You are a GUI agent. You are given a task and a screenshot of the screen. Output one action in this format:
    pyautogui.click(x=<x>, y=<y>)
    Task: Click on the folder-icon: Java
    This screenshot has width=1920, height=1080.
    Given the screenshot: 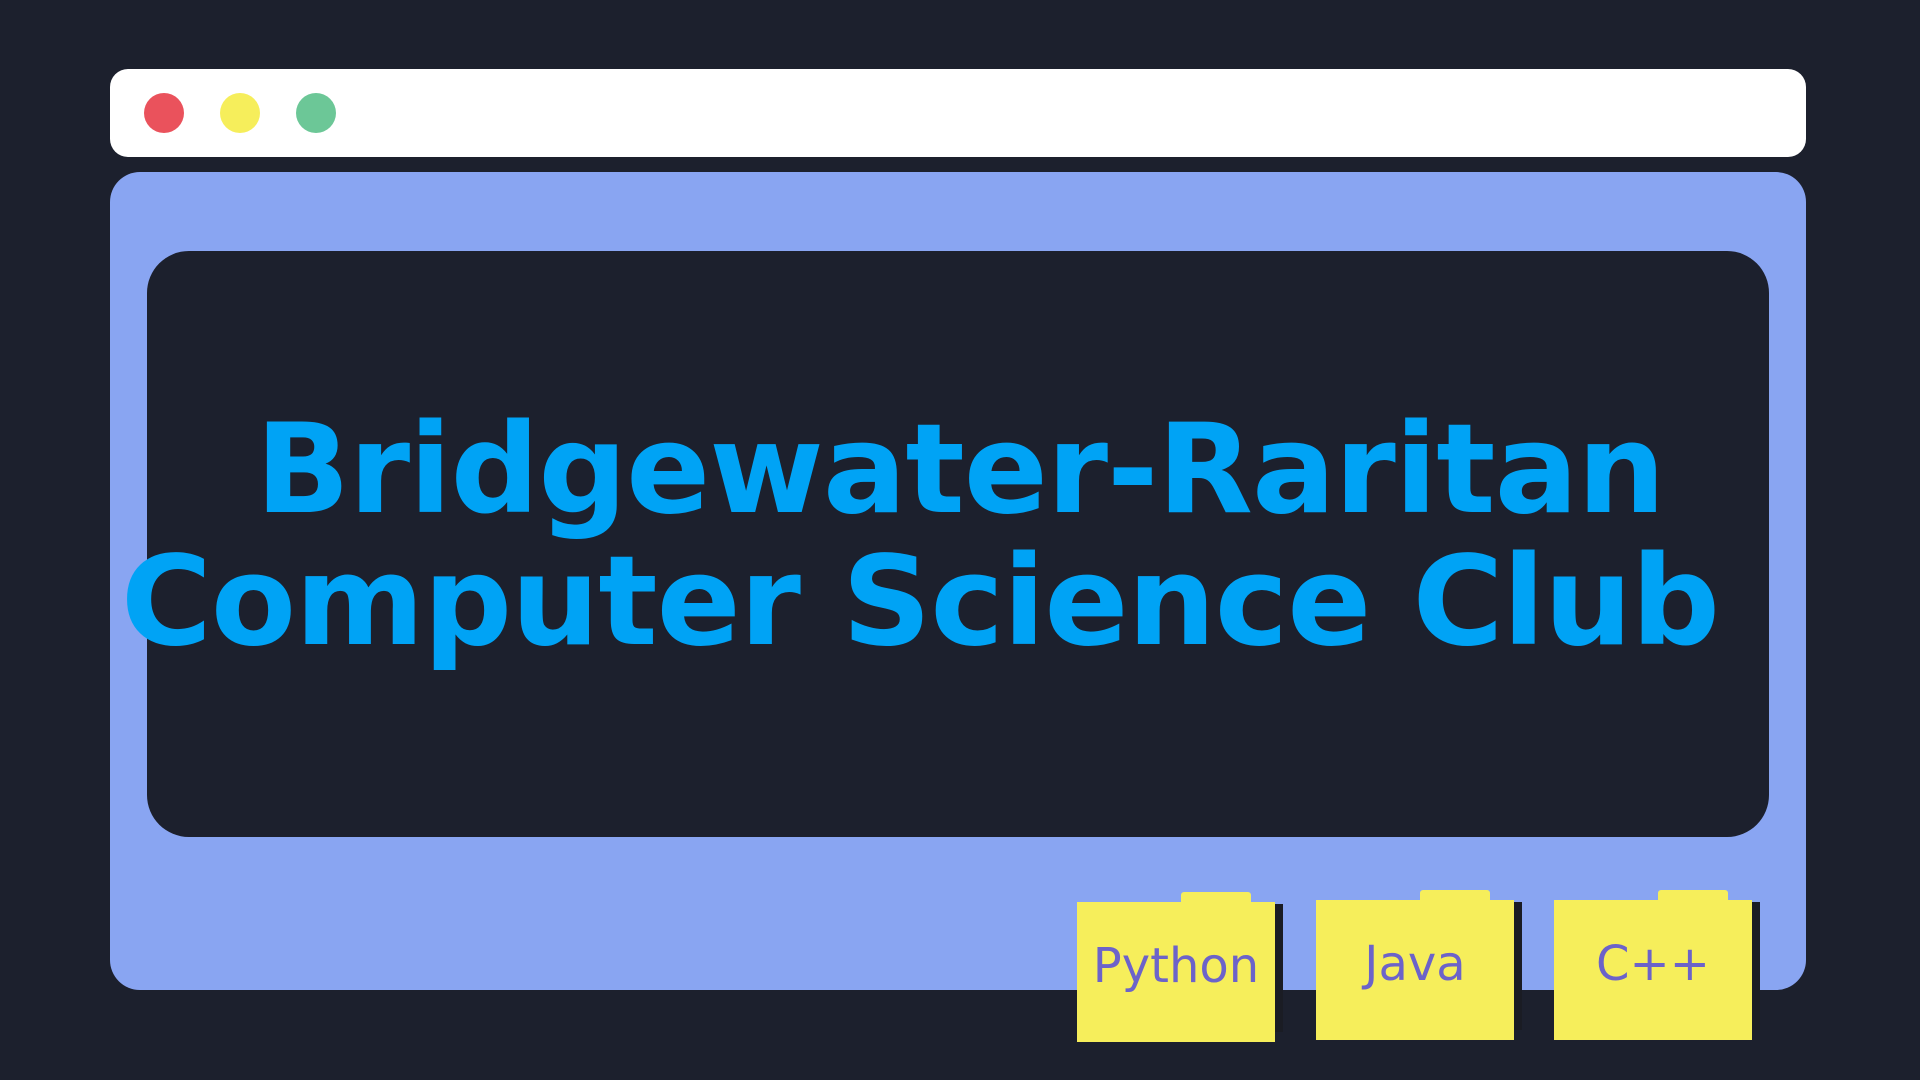 What is the action you would take?
    pyautogui.click(x=1415, y=970)
    